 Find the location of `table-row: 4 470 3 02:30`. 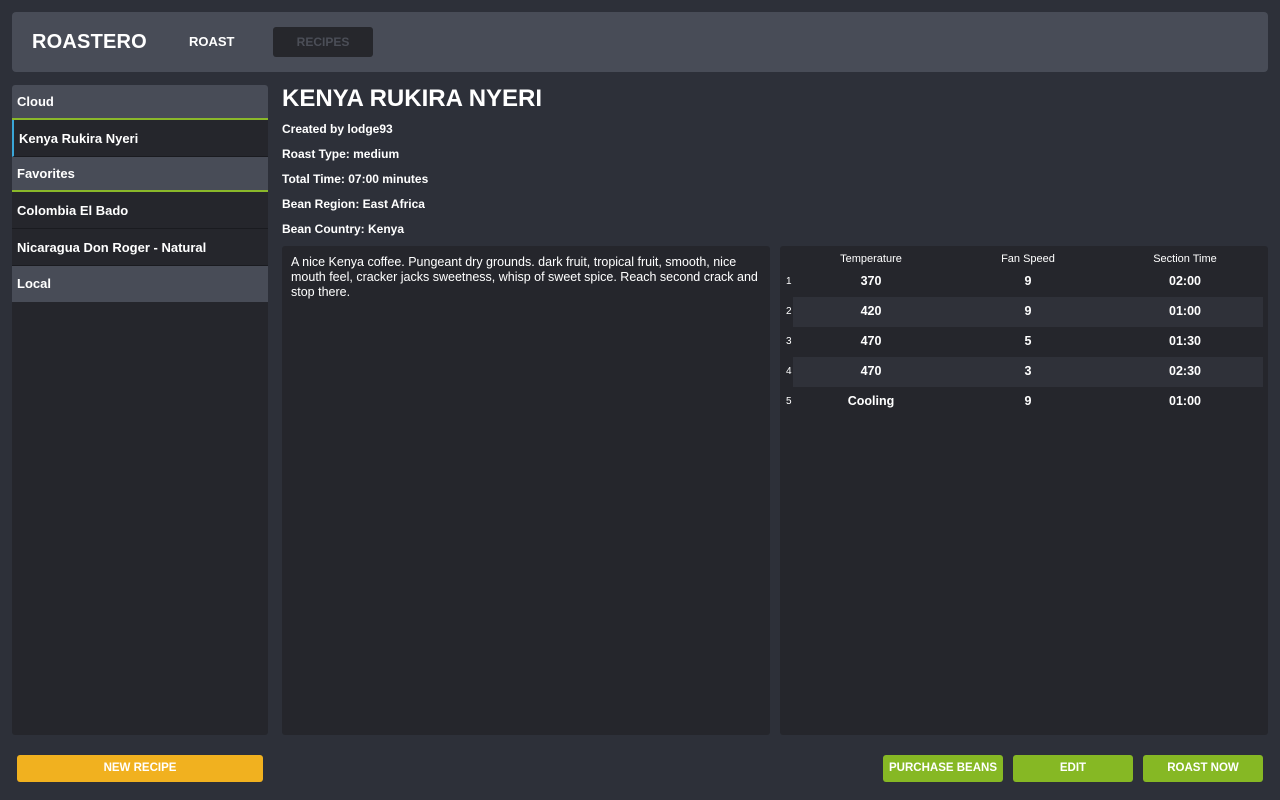

table-row: 4 470 3 02:30 is located at coordinates (1024, 372).